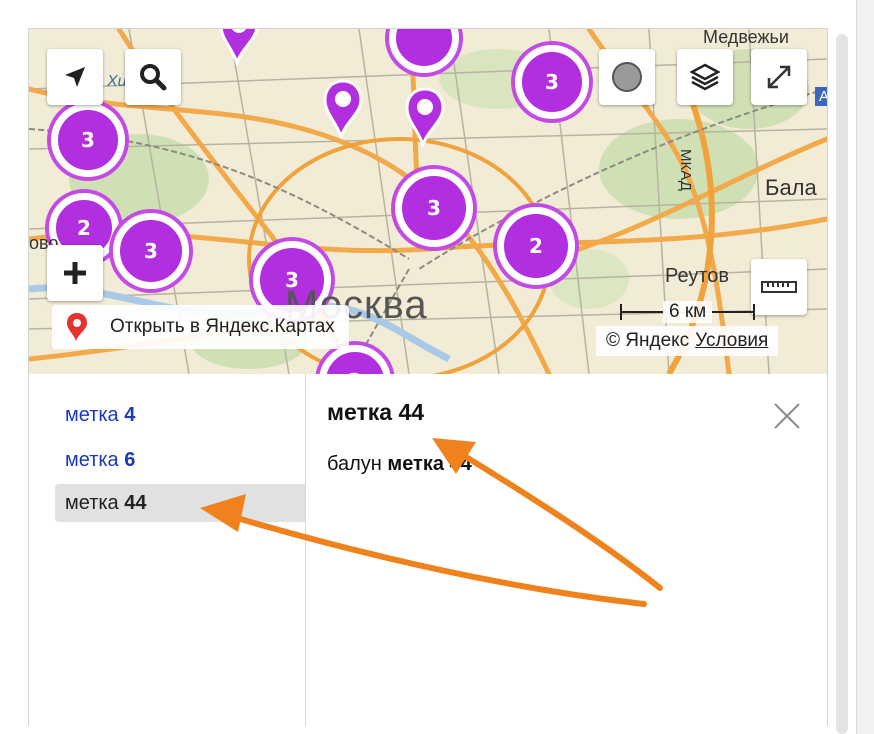 This screenshot has width=874, height=734. What do you see at coordinates (77, 327) in the screenshot?
I see `yandex-maps-pin-icon` at bounding box center [77, 327].